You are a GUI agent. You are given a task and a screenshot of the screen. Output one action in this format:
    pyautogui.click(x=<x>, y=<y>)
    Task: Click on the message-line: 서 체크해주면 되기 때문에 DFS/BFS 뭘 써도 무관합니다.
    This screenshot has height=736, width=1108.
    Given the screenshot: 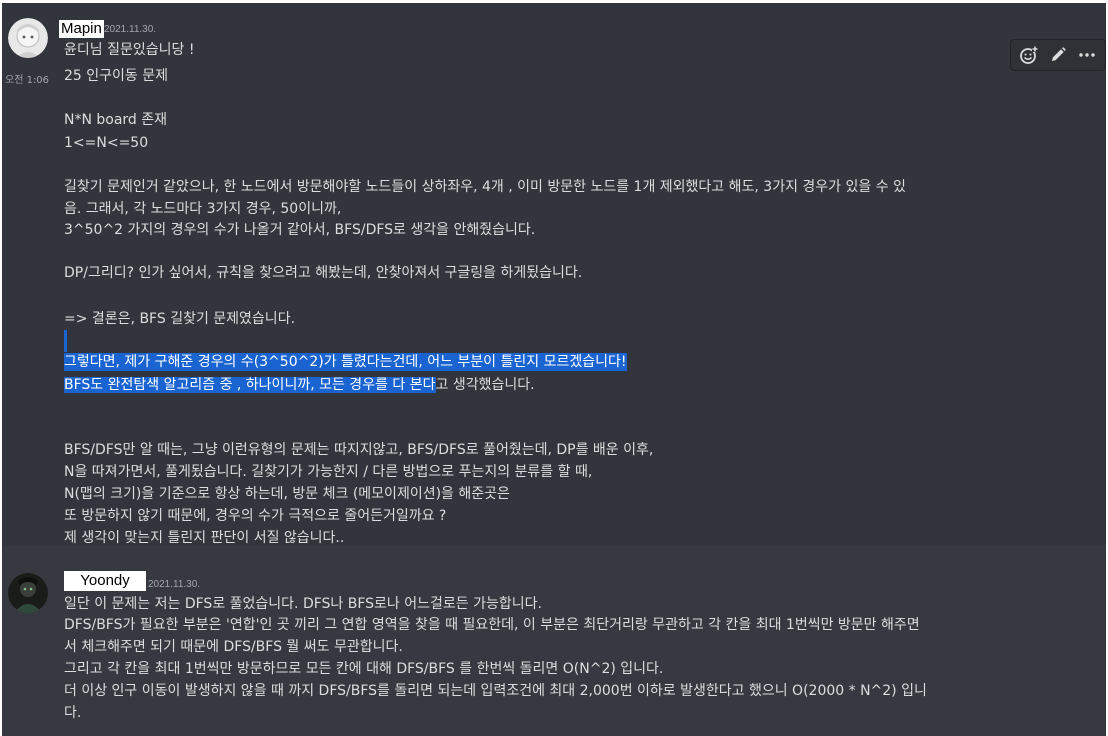 What is the action you would take?
    pyautogui.click(x=233, y=647)
    